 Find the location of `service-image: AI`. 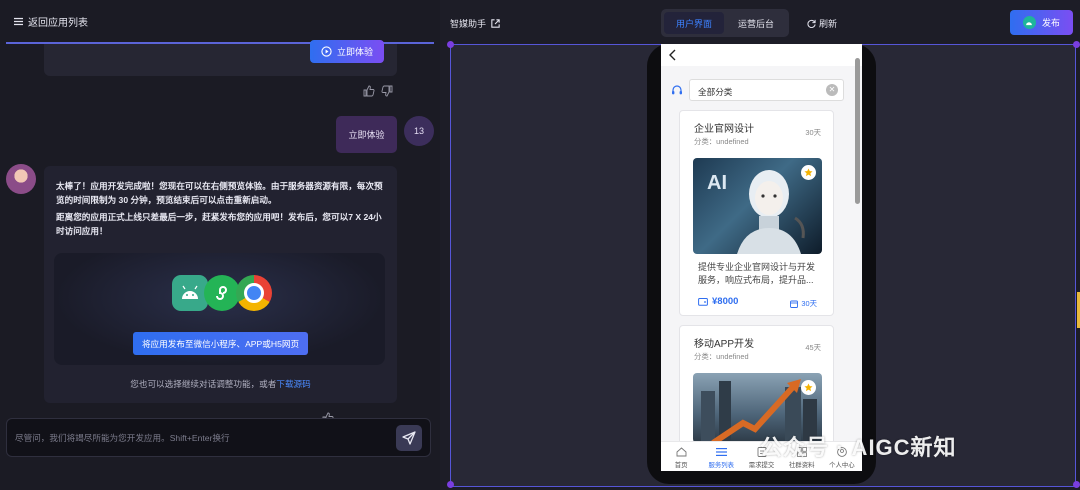

service-image: AI is located at coordinates (757, 206).